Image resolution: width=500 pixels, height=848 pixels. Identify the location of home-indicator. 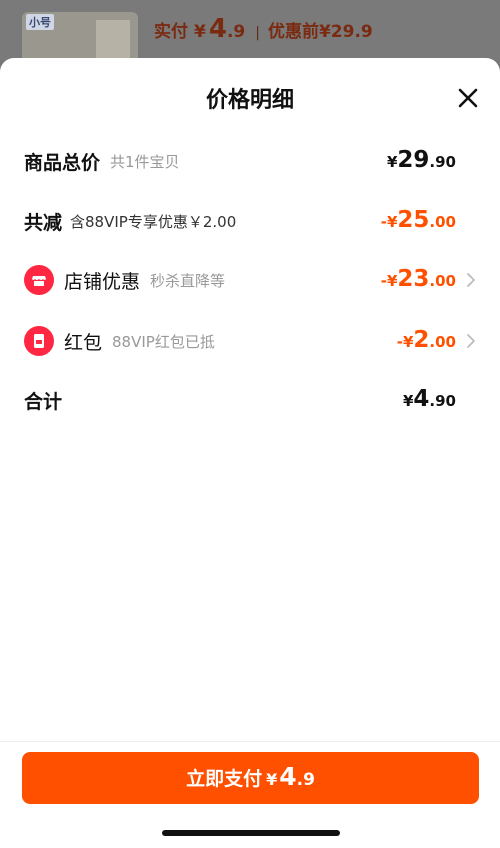
(251, 833).